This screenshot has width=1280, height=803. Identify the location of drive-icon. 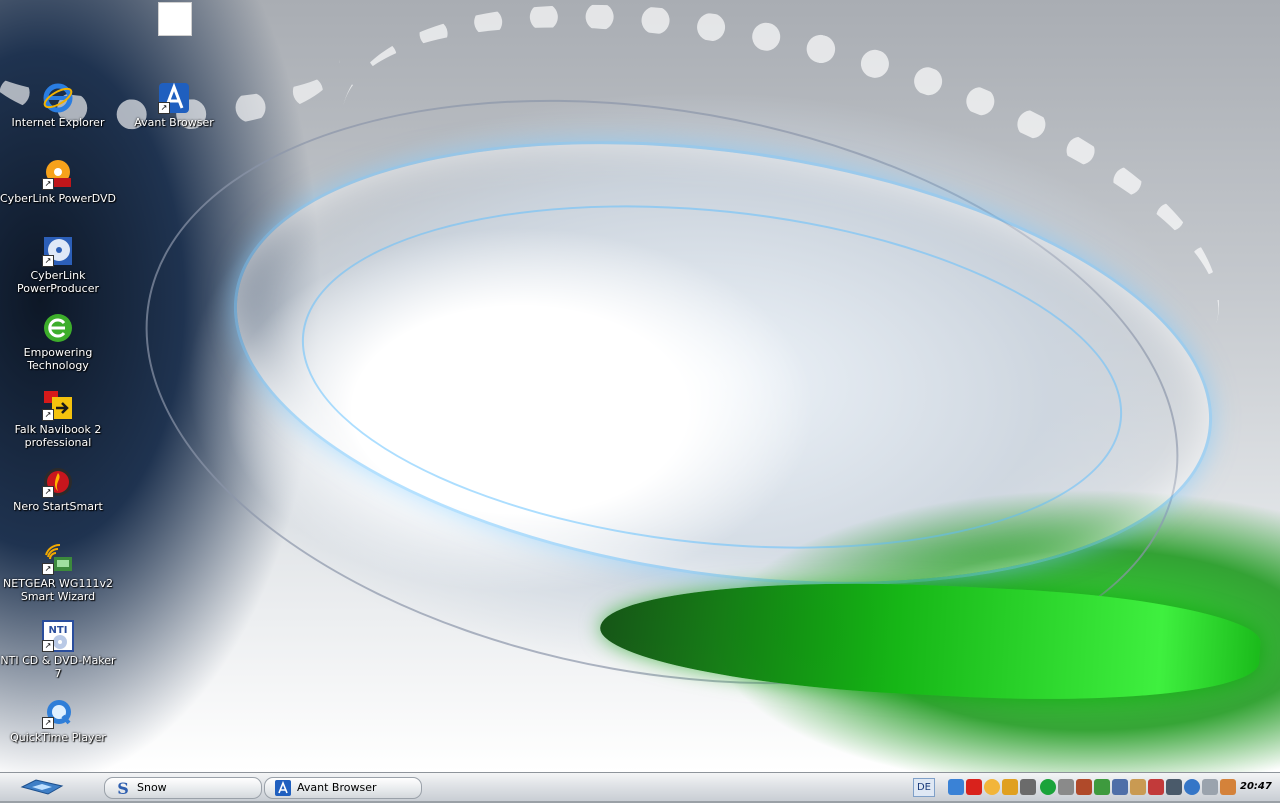
(1210, 787).